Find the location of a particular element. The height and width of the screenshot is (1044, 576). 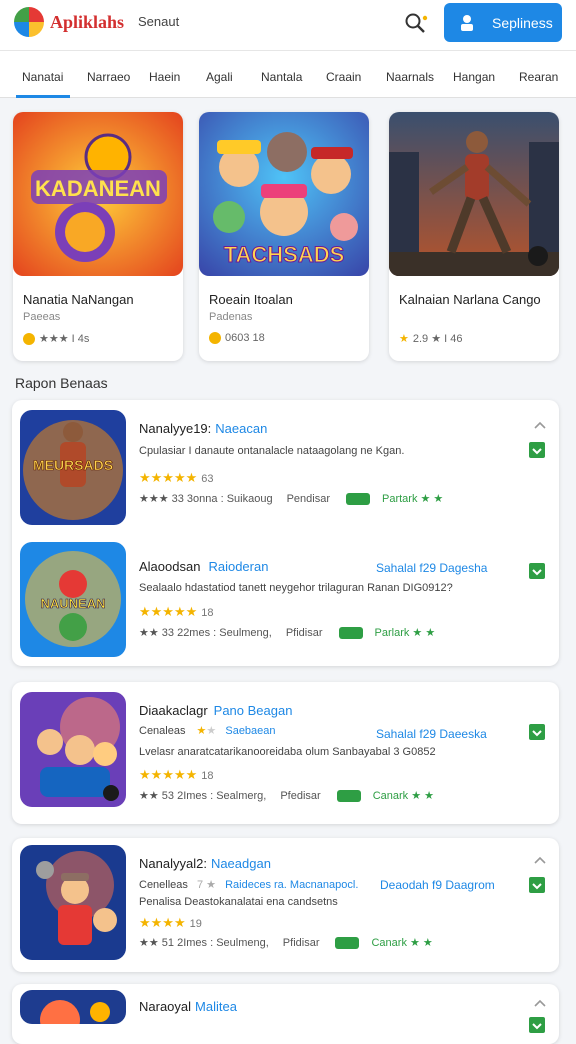

tab-3: Agali is located at coordinates (219, 77).